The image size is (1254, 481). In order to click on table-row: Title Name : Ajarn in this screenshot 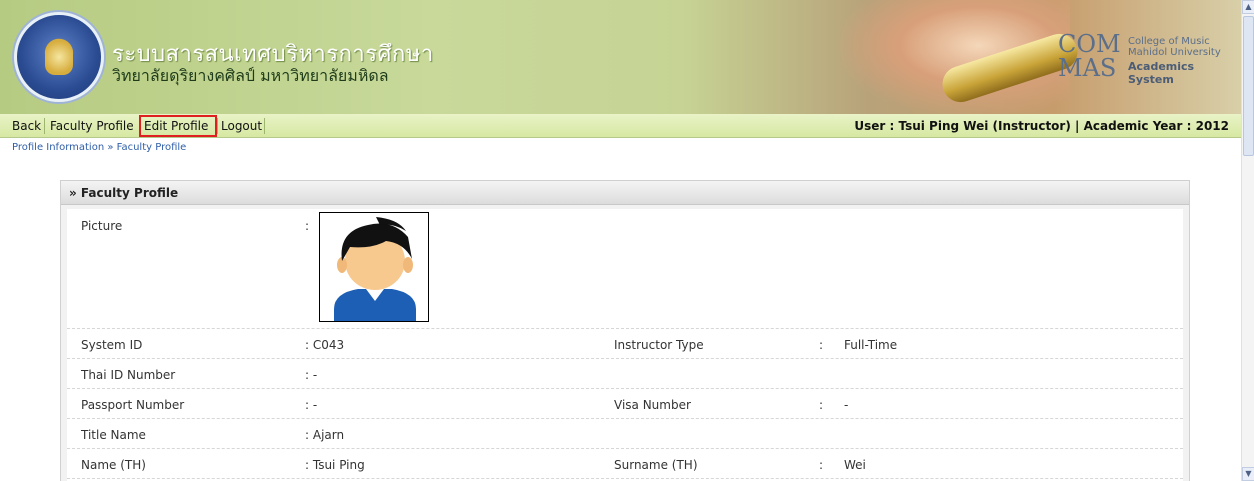, I will do `click(625, 434)`.